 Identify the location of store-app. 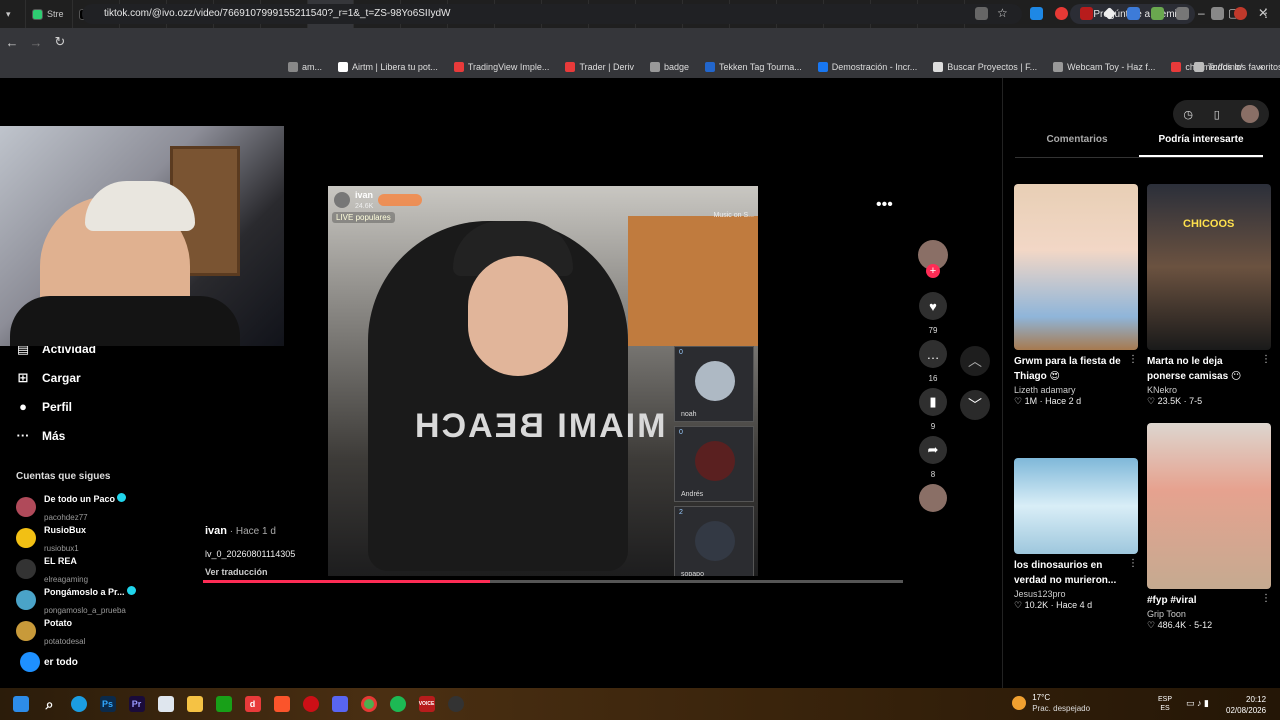
(165, 704).